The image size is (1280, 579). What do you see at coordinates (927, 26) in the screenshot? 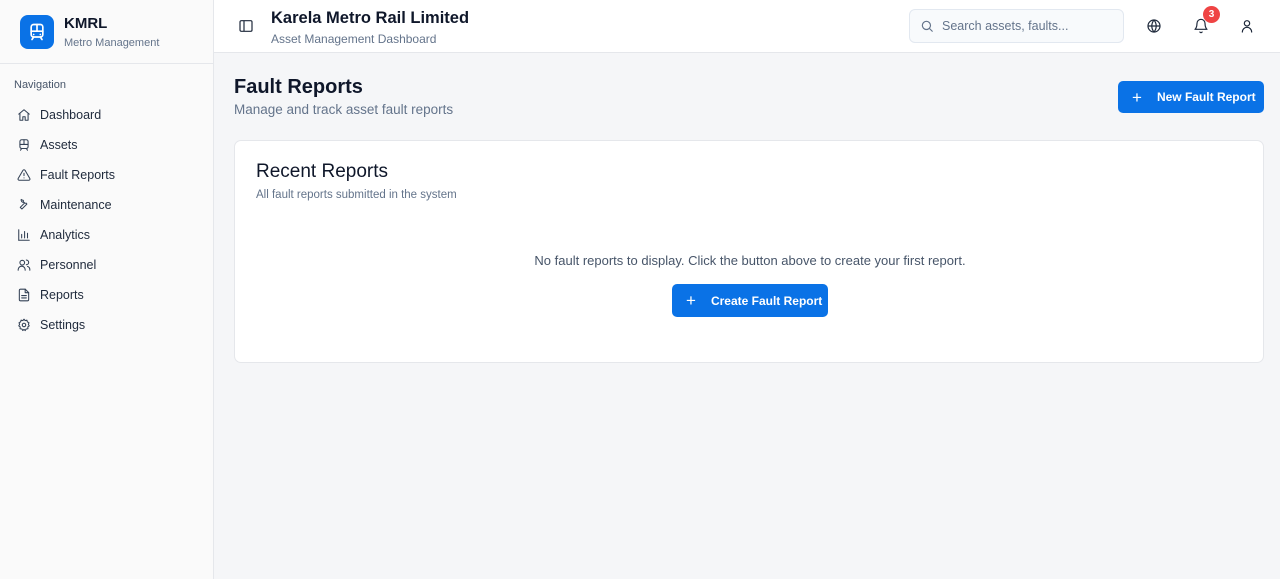
I see `search-icon` at bounding box center [927, 26].